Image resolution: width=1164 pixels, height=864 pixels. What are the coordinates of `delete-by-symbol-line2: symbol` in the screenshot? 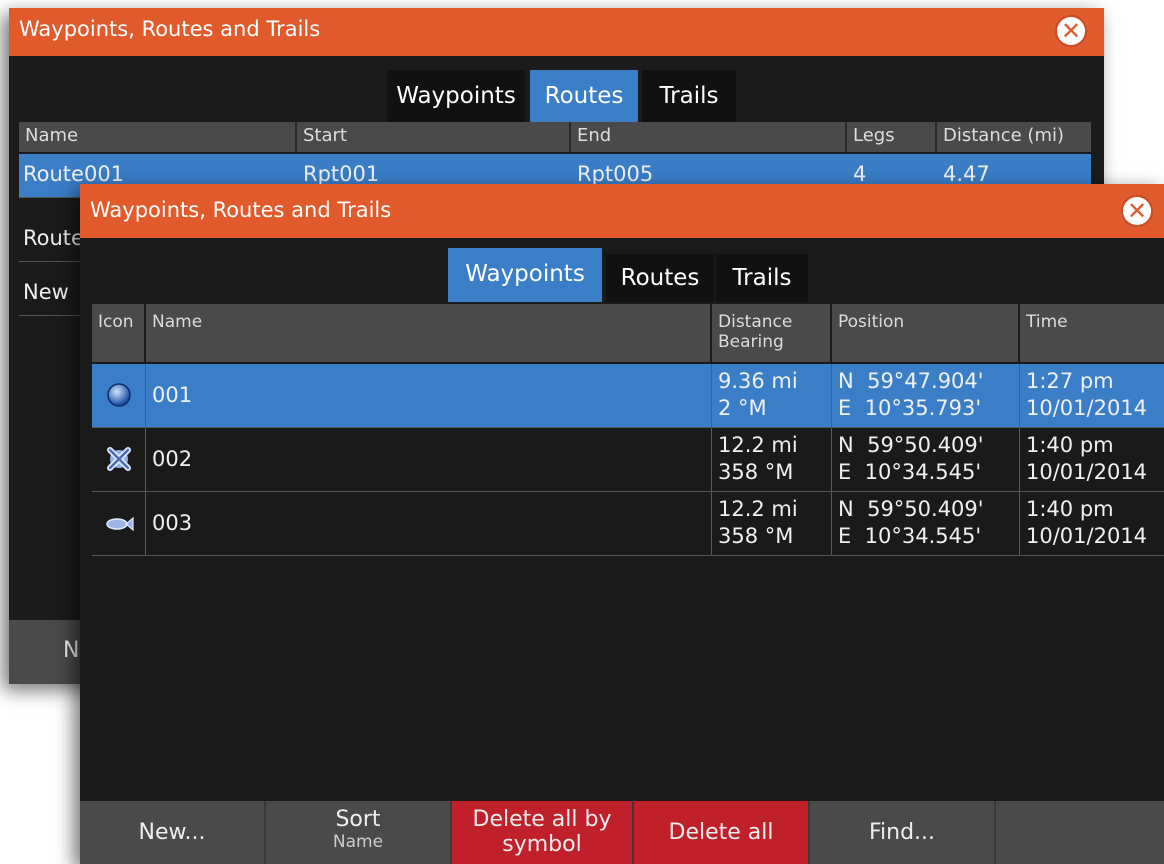 It's located at (542, 844).